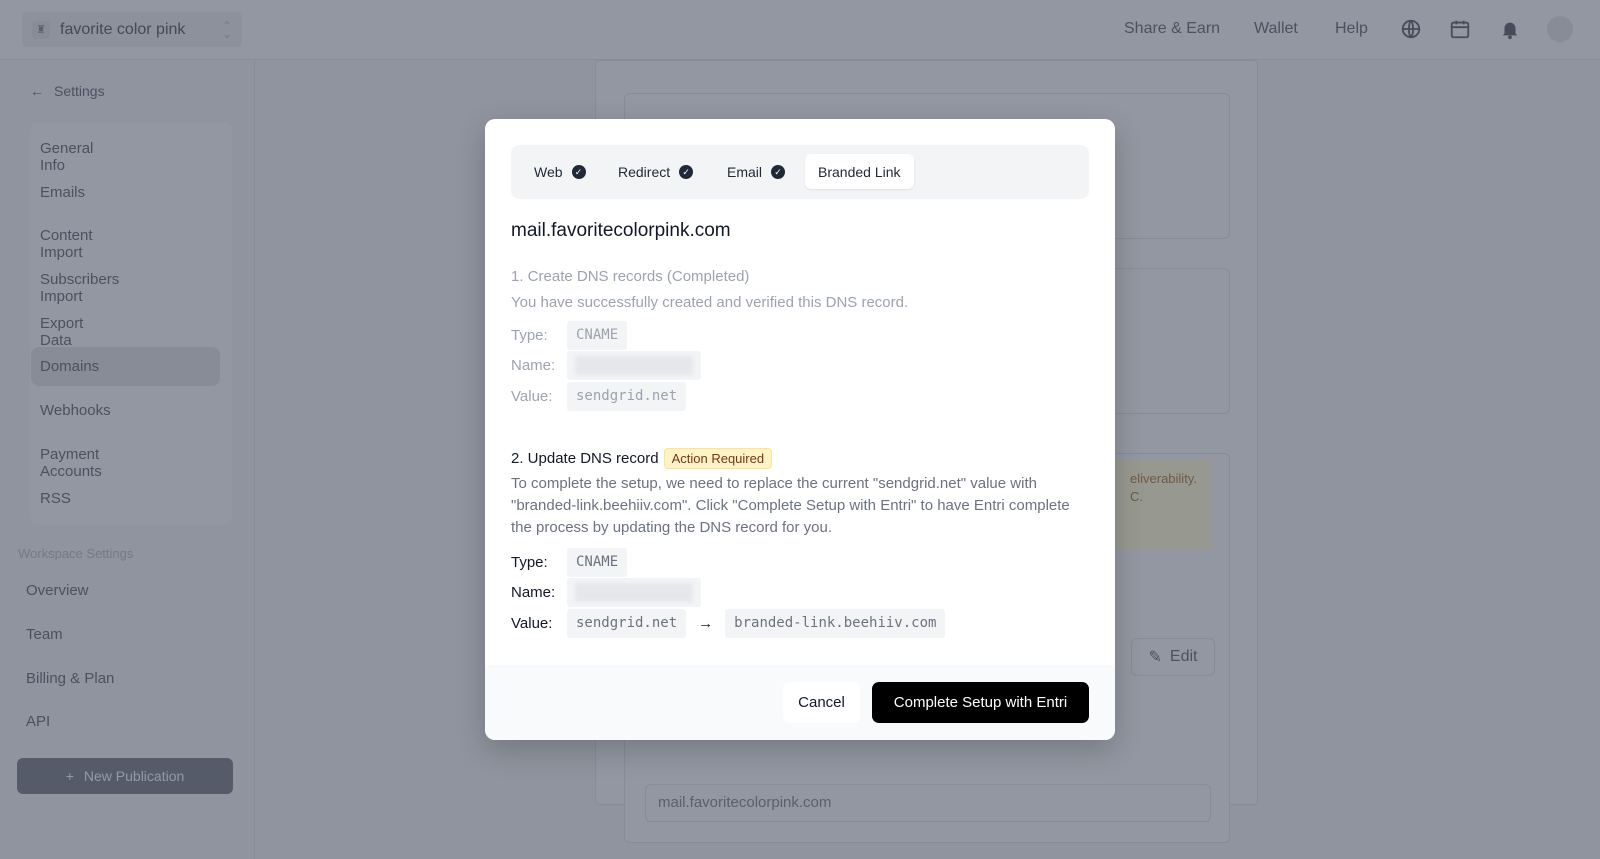 Image resolution: width=1600 pixels, height=859 pixels. What do you see at coordinates (69, 776) in the screenshot?
I see `plus-icon: +` at bounding box center [69, 776].